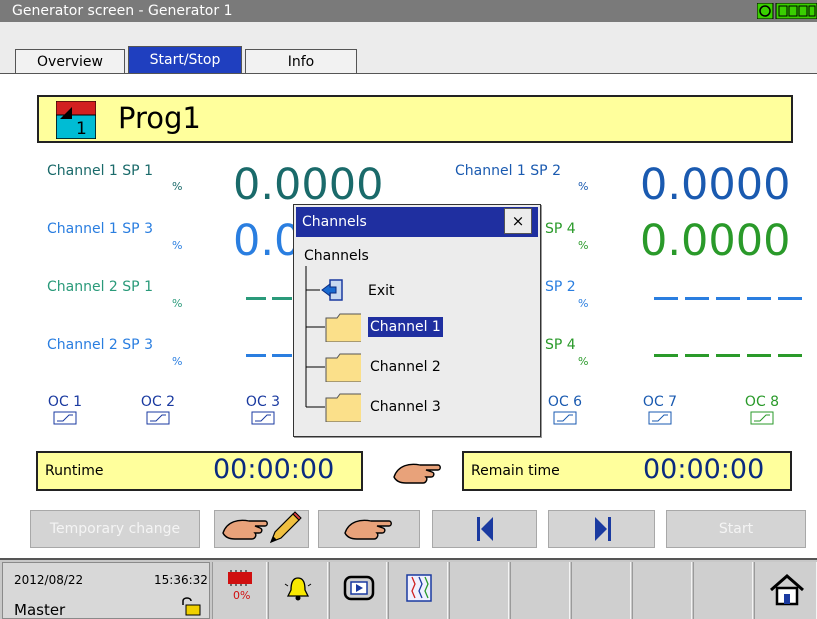 The width and height of the screenshot is (817, 619). I want to click on channel-label: Channel 1 SP 3, so click(100, 229).